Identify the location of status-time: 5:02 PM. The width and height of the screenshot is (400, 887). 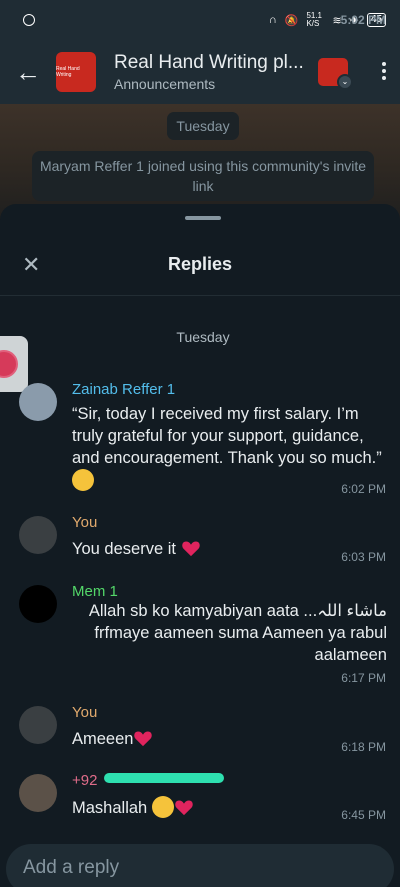
(363, 20).